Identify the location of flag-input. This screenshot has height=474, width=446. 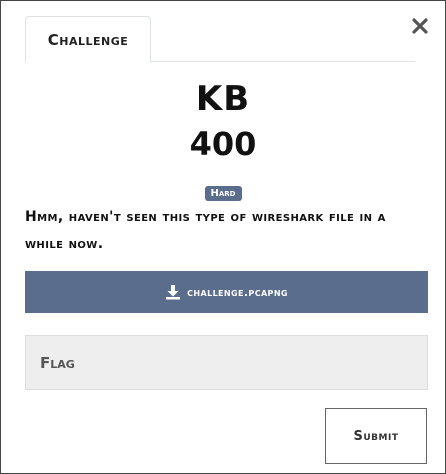
(226, 362).